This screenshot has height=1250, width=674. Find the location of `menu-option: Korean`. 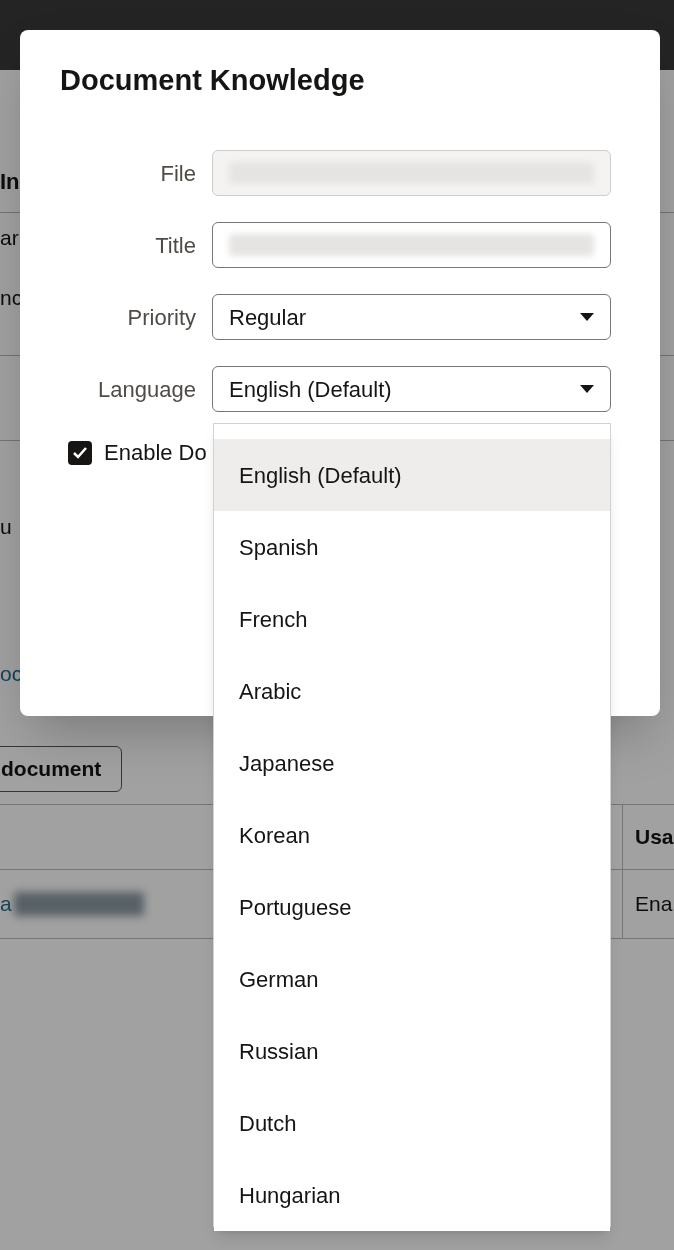

menu-option: Korean is located at coordinates (412, 835).